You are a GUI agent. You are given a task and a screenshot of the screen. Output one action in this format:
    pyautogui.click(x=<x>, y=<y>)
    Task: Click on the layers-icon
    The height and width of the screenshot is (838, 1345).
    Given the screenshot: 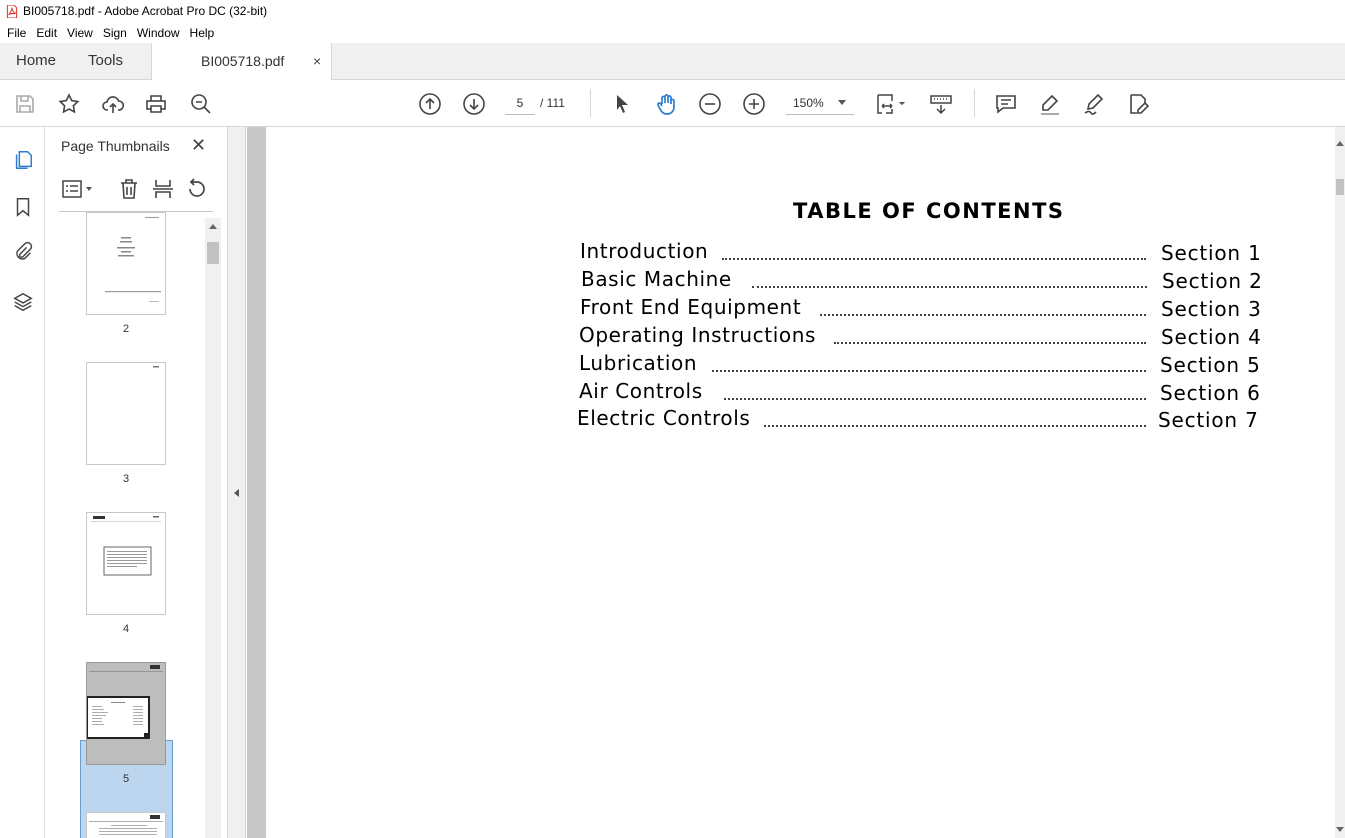 What is the action you would take?
    pyautogui.click(x=23, y=302)
    